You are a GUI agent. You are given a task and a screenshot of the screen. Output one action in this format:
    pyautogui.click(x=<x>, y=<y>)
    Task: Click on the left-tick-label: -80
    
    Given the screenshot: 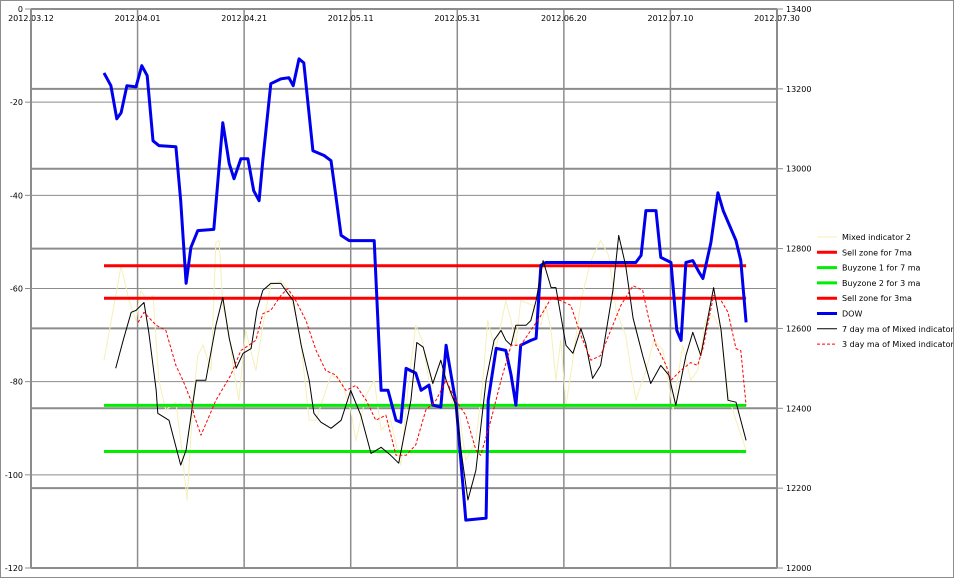 What is the action you would take?
    pyautogui.click(x=16, y=382)
    